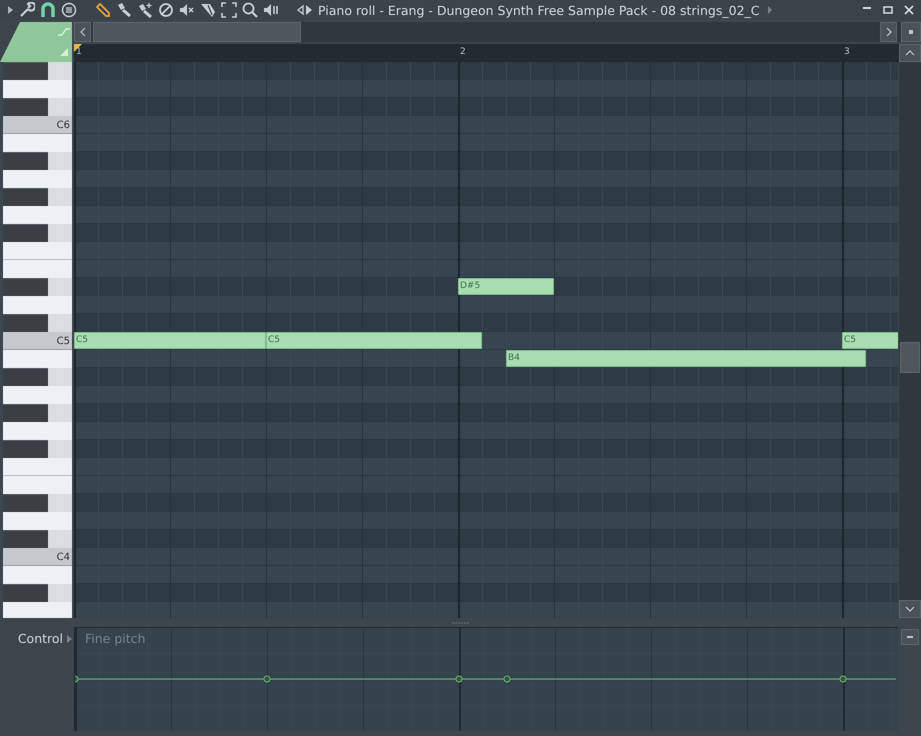 This screenshot has height=736, width=921. I want to click on wrench-icon, so click(27, 10).